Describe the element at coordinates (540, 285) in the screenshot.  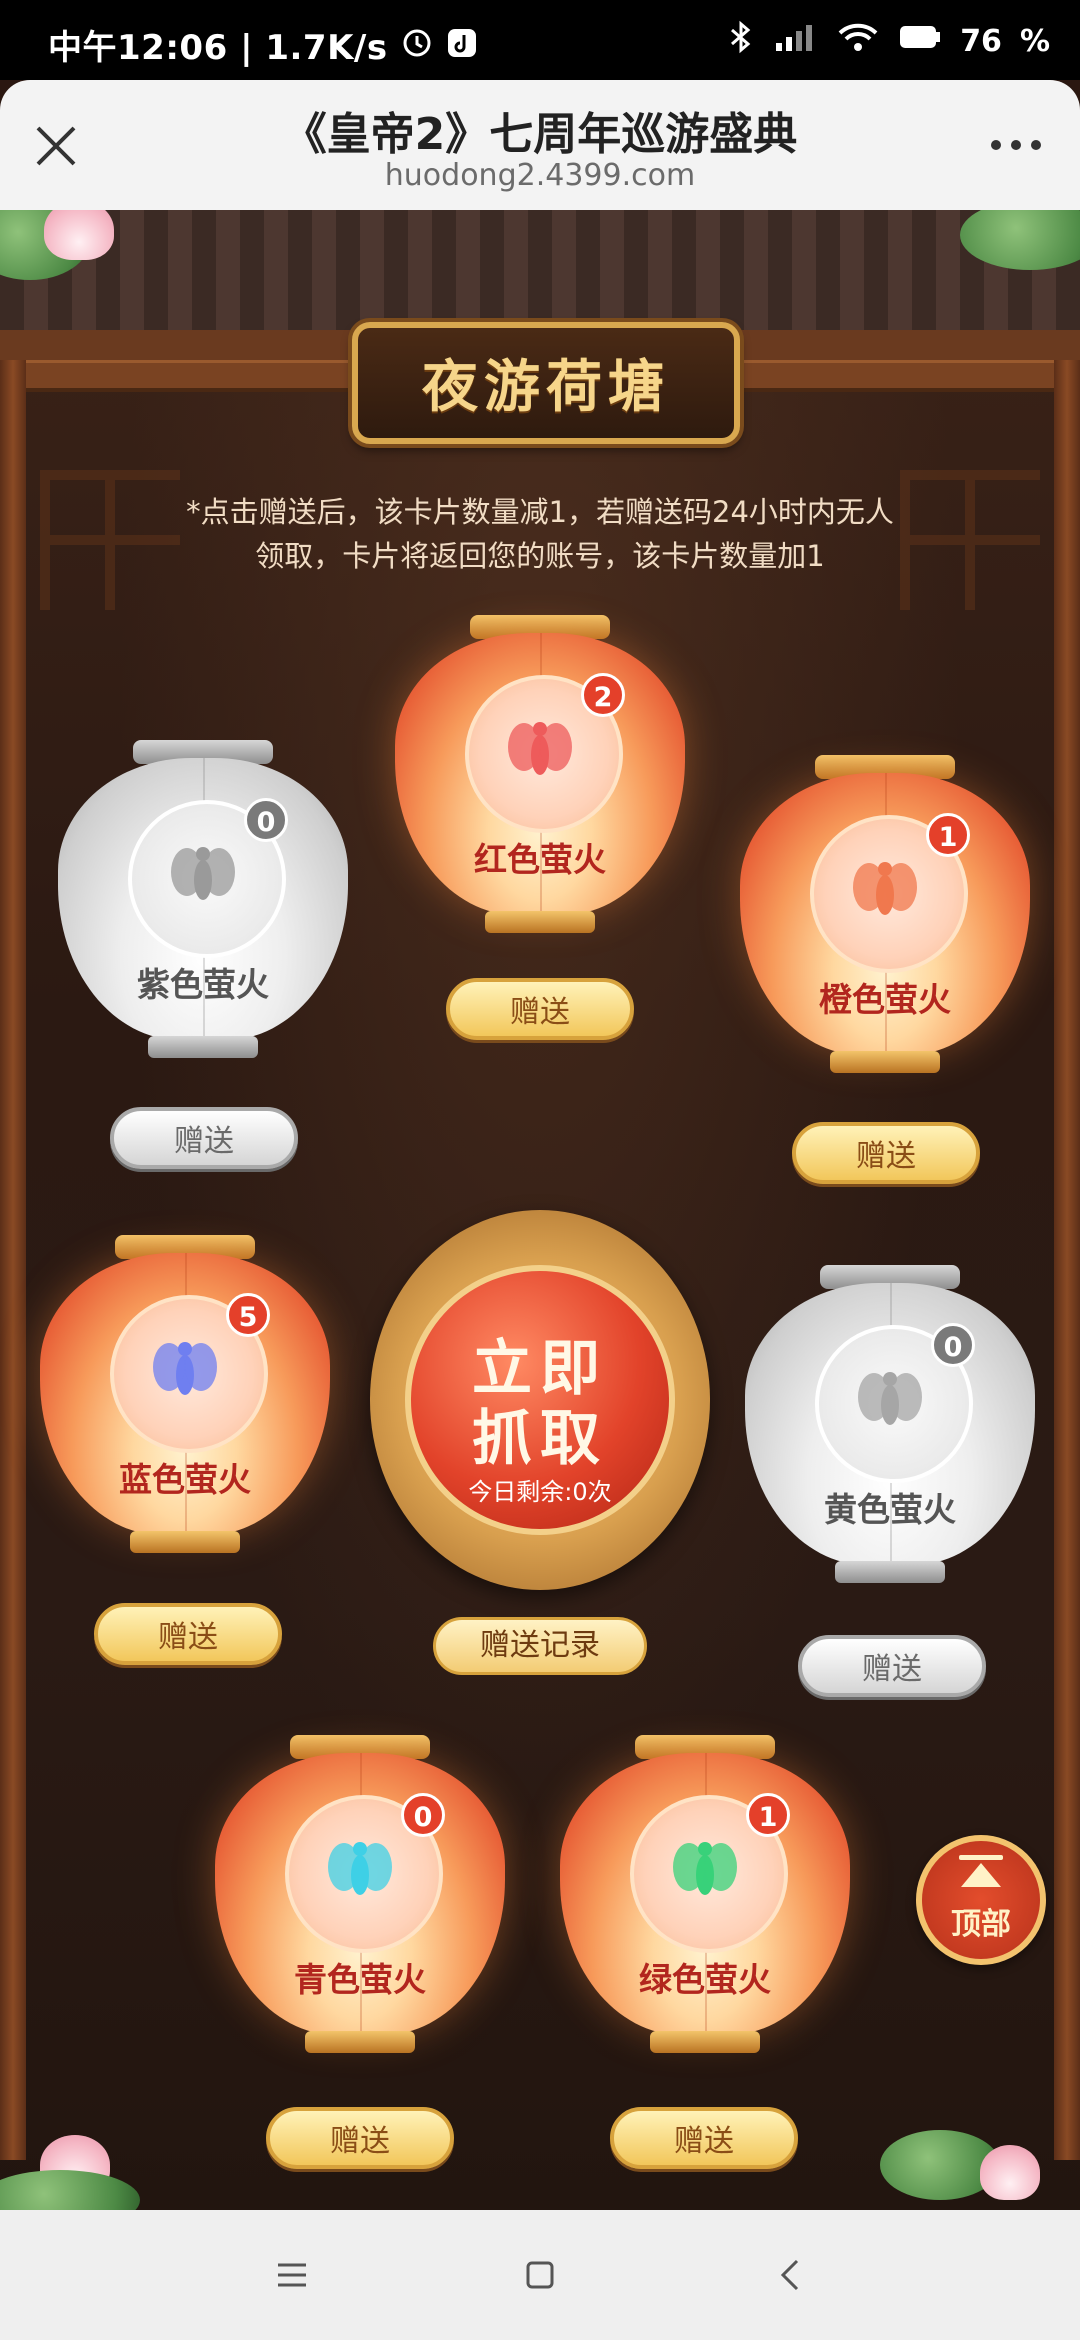
I see `roof-decoration` at that location.